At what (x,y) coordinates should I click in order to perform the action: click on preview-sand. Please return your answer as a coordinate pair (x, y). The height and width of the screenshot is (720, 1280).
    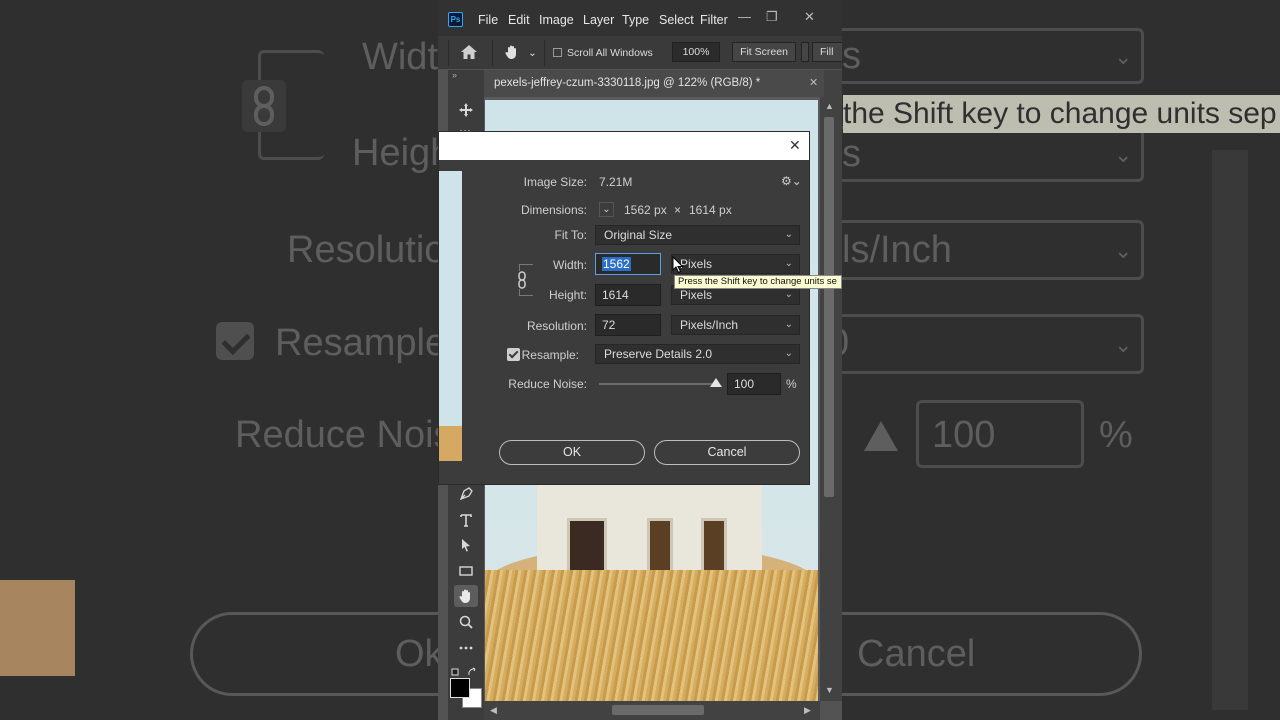
    Looking at the image, I should click on (450, 443).